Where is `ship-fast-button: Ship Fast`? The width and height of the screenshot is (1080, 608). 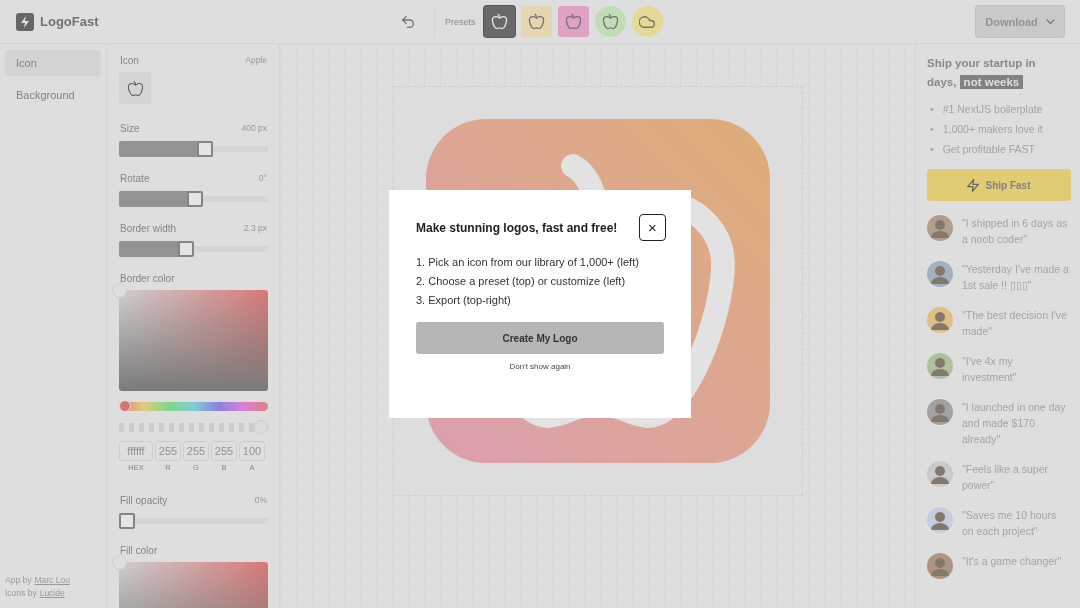
ship-fast-button: Ship Fast is located at coordinates (999, 185).